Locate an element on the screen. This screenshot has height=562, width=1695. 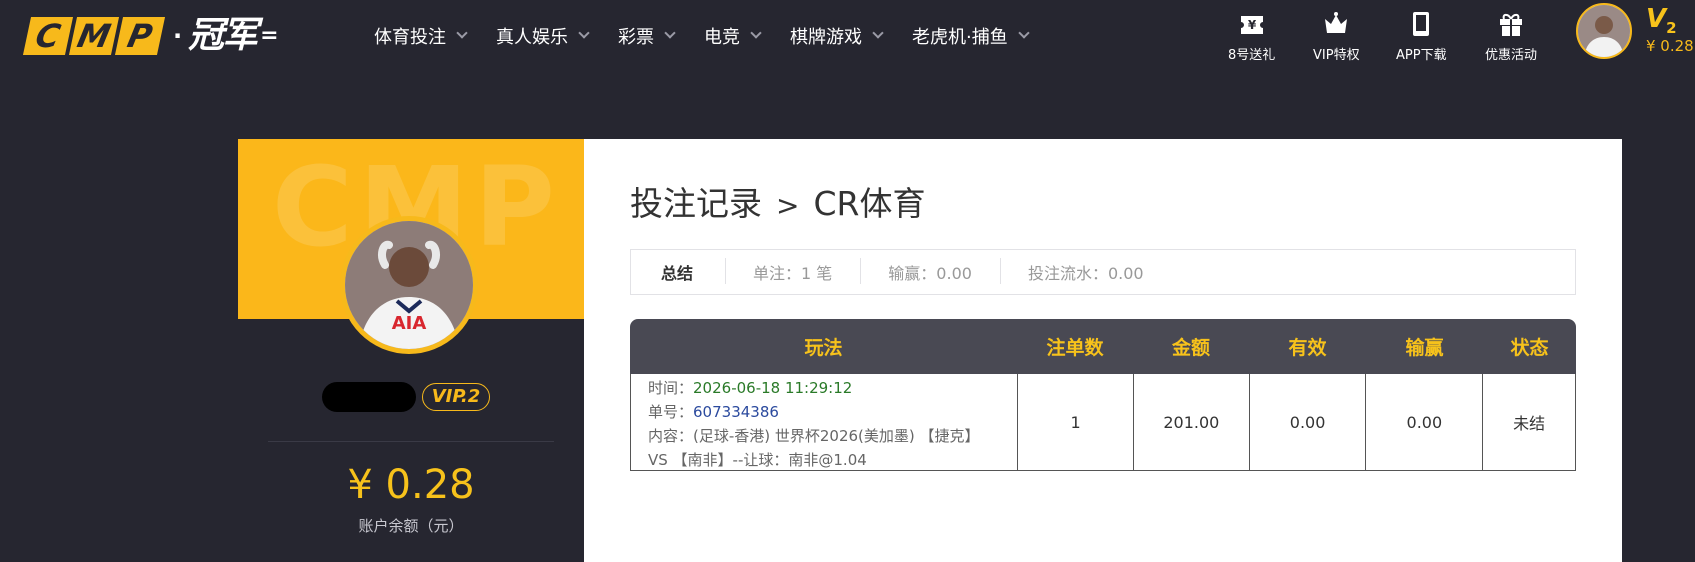
nav-card-games: 棋牌游戏 is located at coordinates (837, 36).